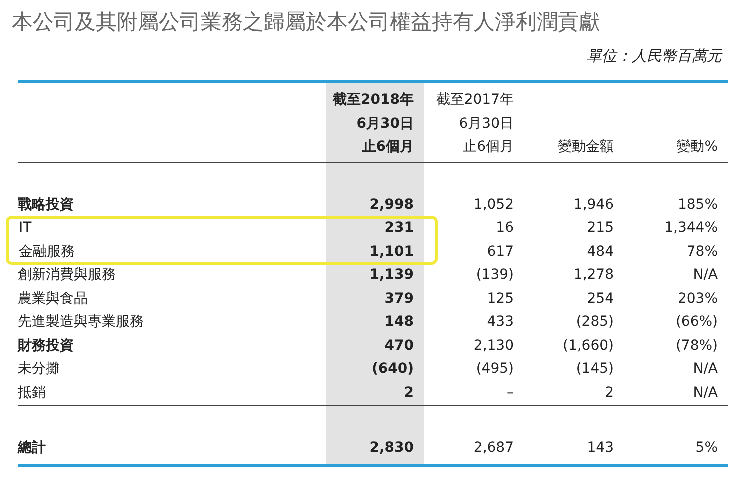  What do you see at coordinates (696, 322) in the screenshot?
I see `table-cell-text: (66%)` at bounding box center [696, 322].